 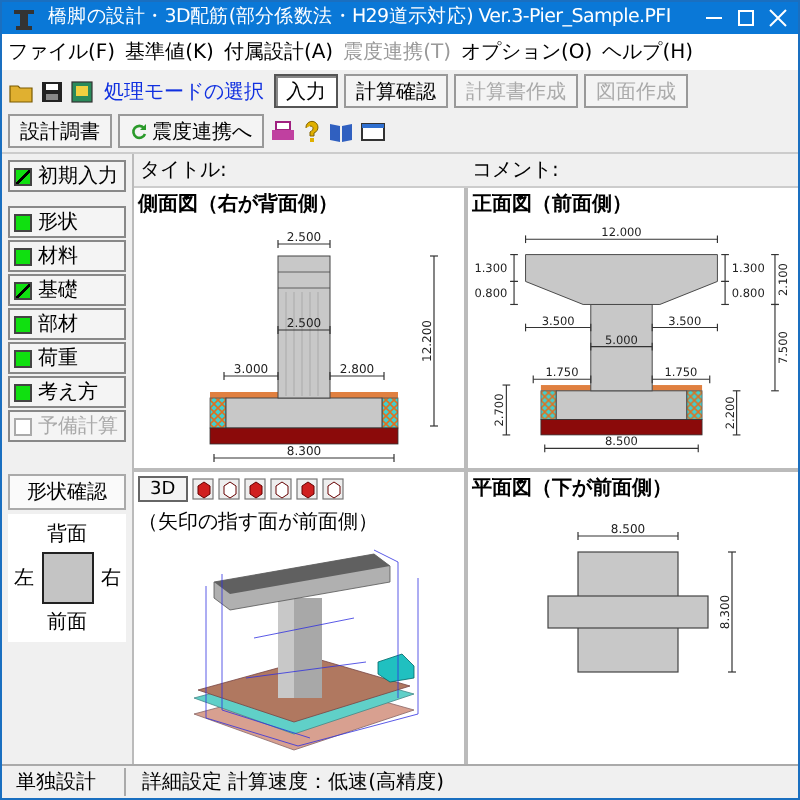 I want to click on nav-button: 部材, so click(x=67, y=324).